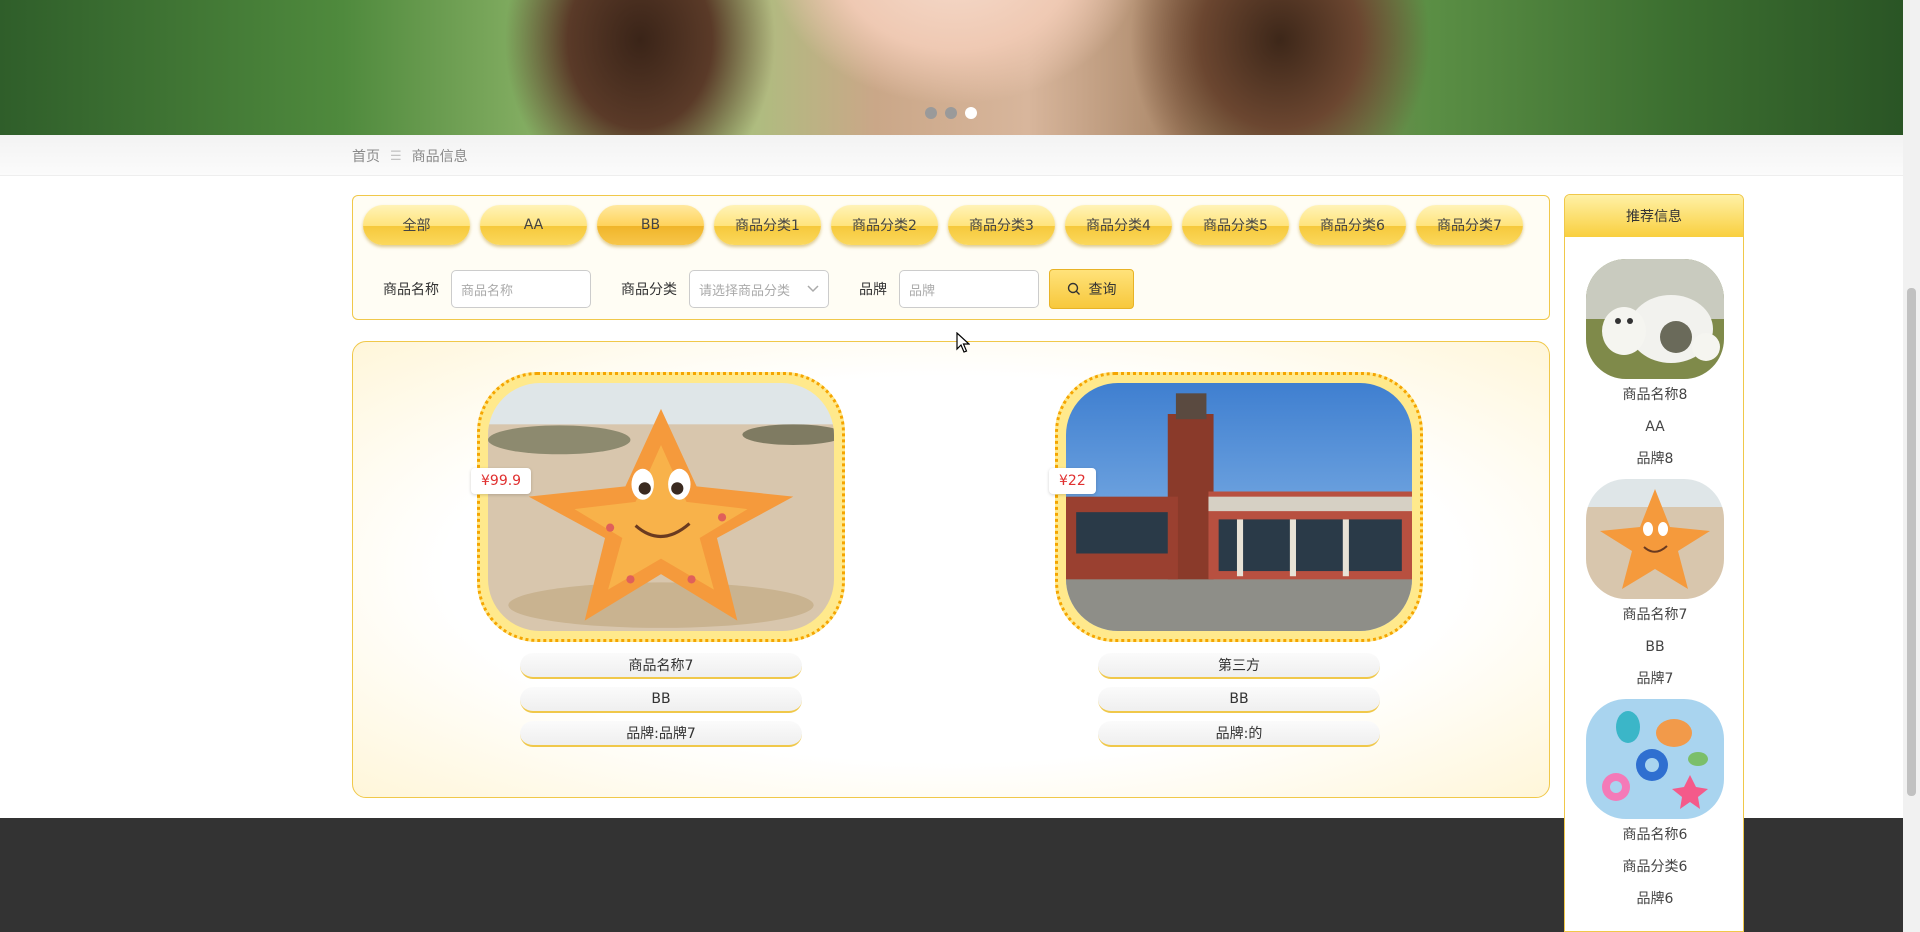 This screenshot has width=1920, height=932. Describe the element at coordinates (1655, 899) in the screenshot. I see `recommend-item-brand: 品牌6` at that location.